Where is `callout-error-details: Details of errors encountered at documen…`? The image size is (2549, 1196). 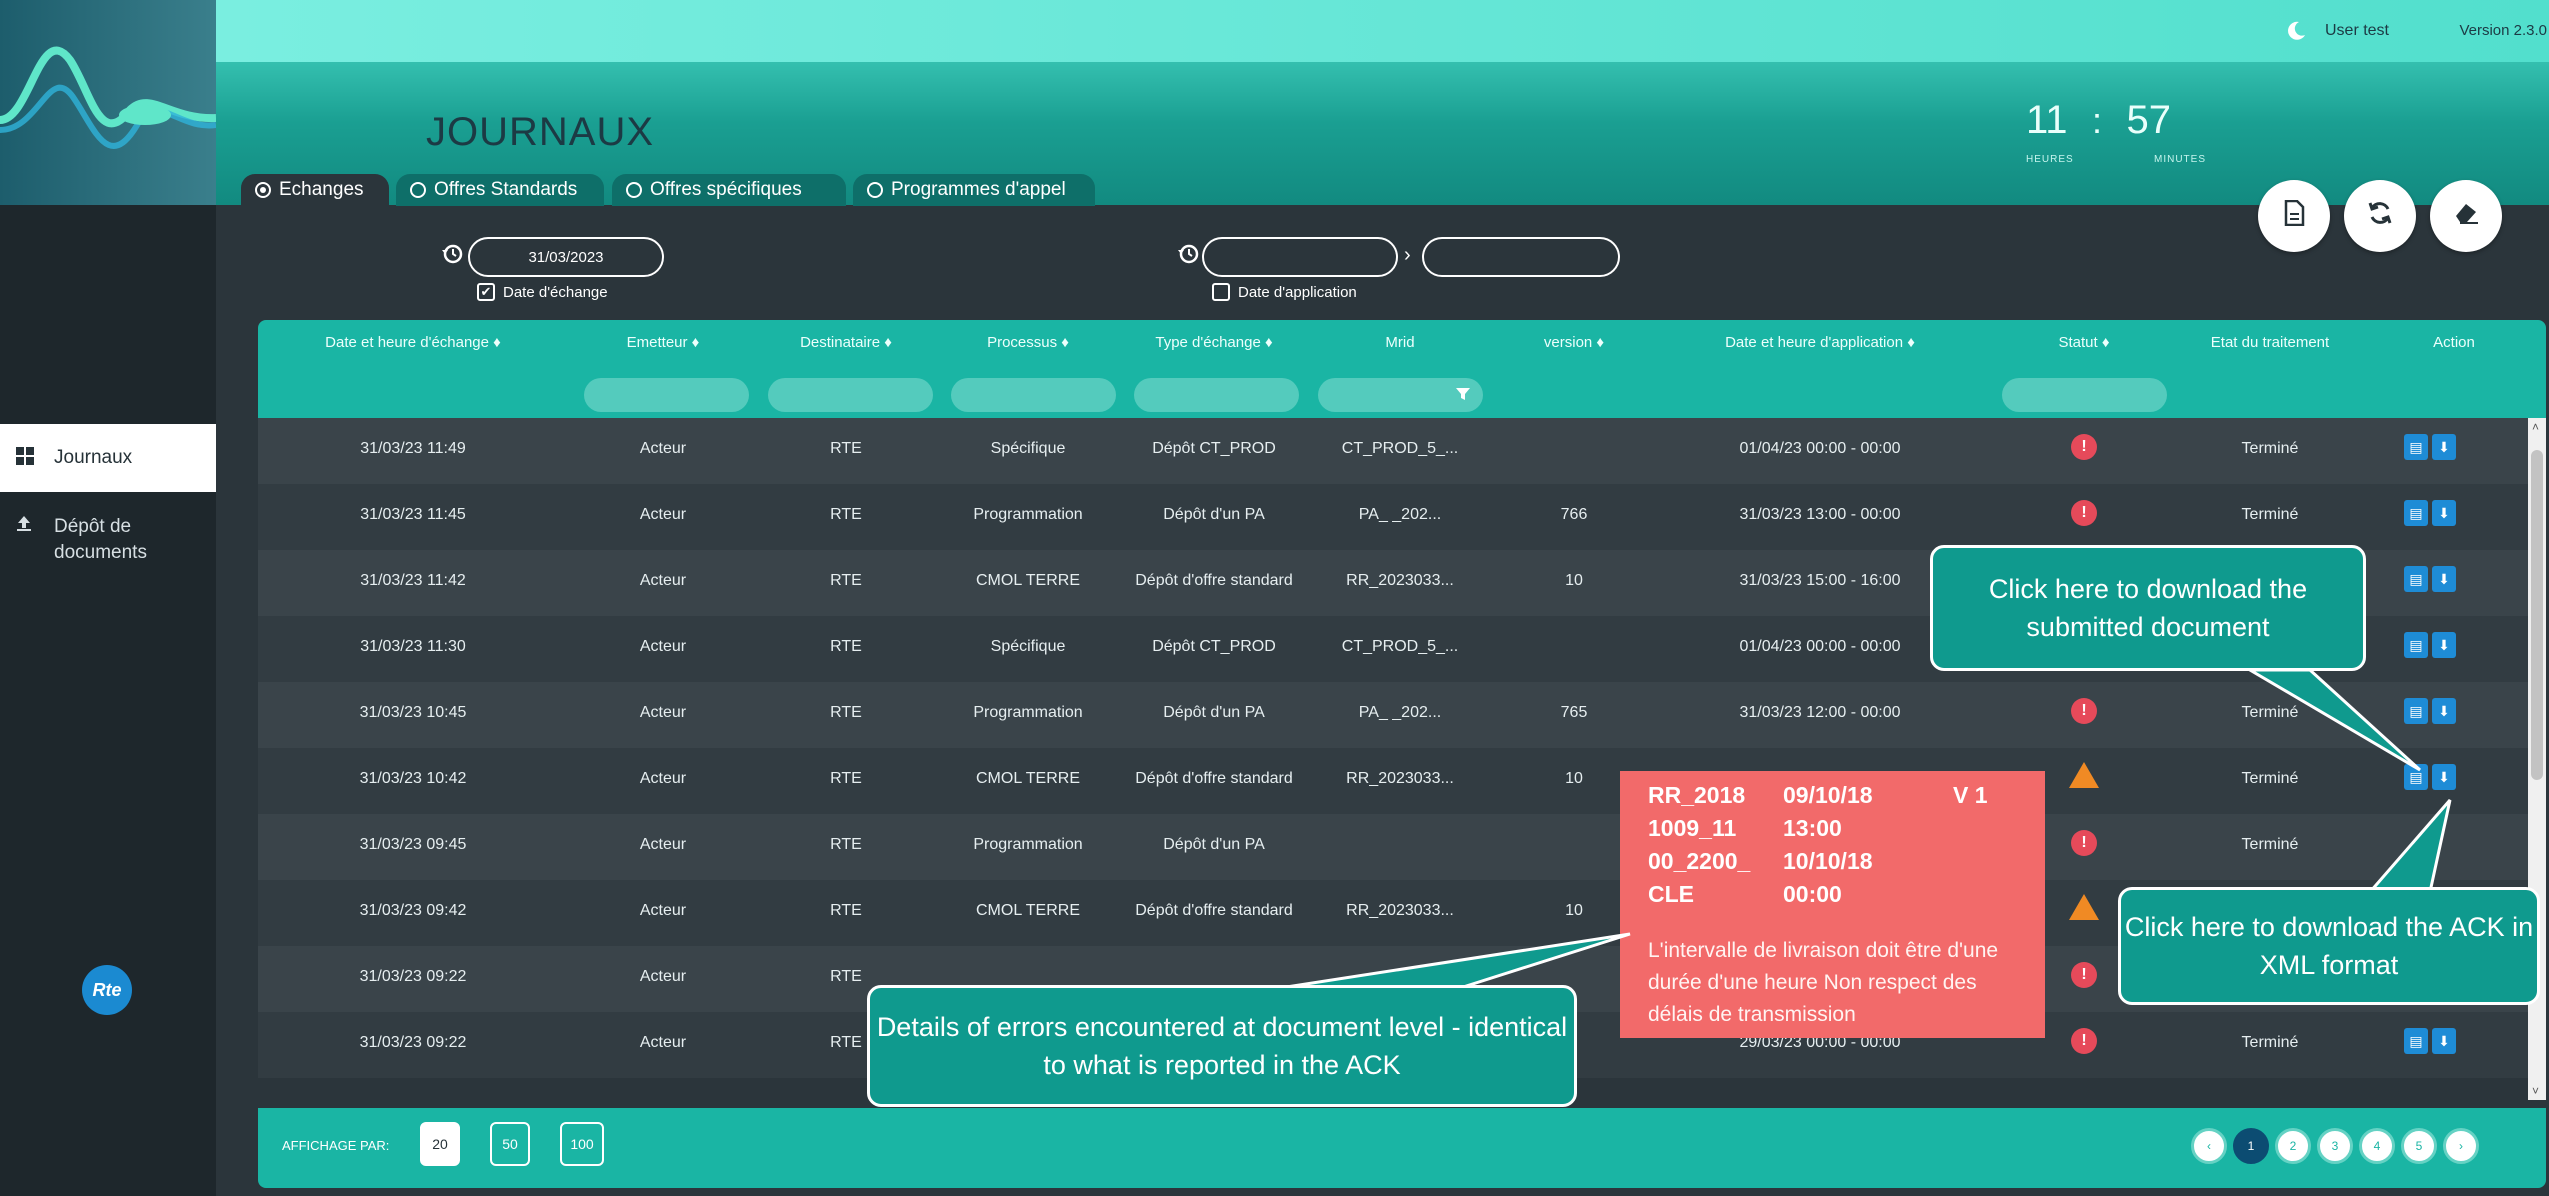 callout-error-details: Details of errors encountered at documen… is located at coordinates (1222, 1046).